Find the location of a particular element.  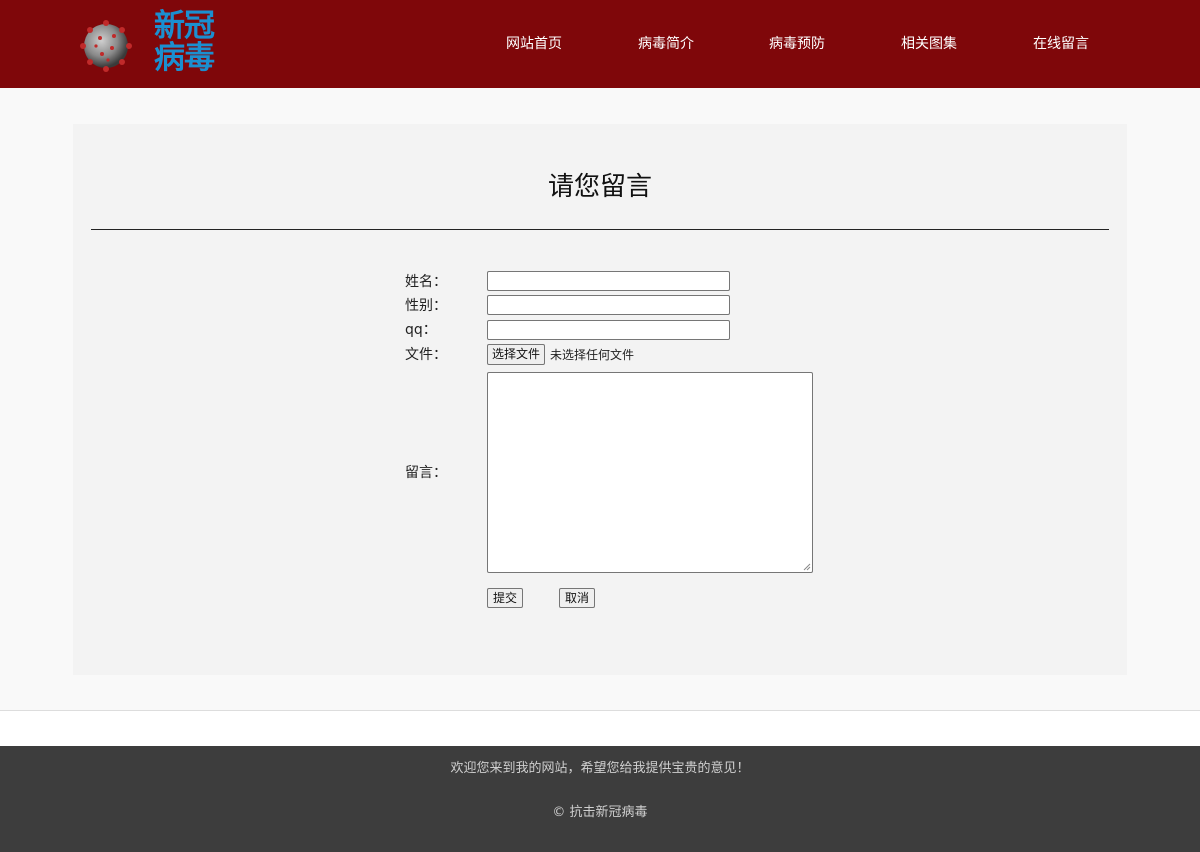

name-label: 姓名： is located at coordinates (426, 282).